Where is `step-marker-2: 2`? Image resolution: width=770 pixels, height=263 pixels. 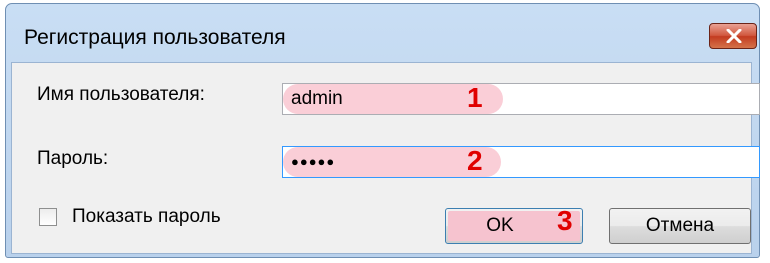 step-marker-2: 2 is located at coordinates (475, 160).